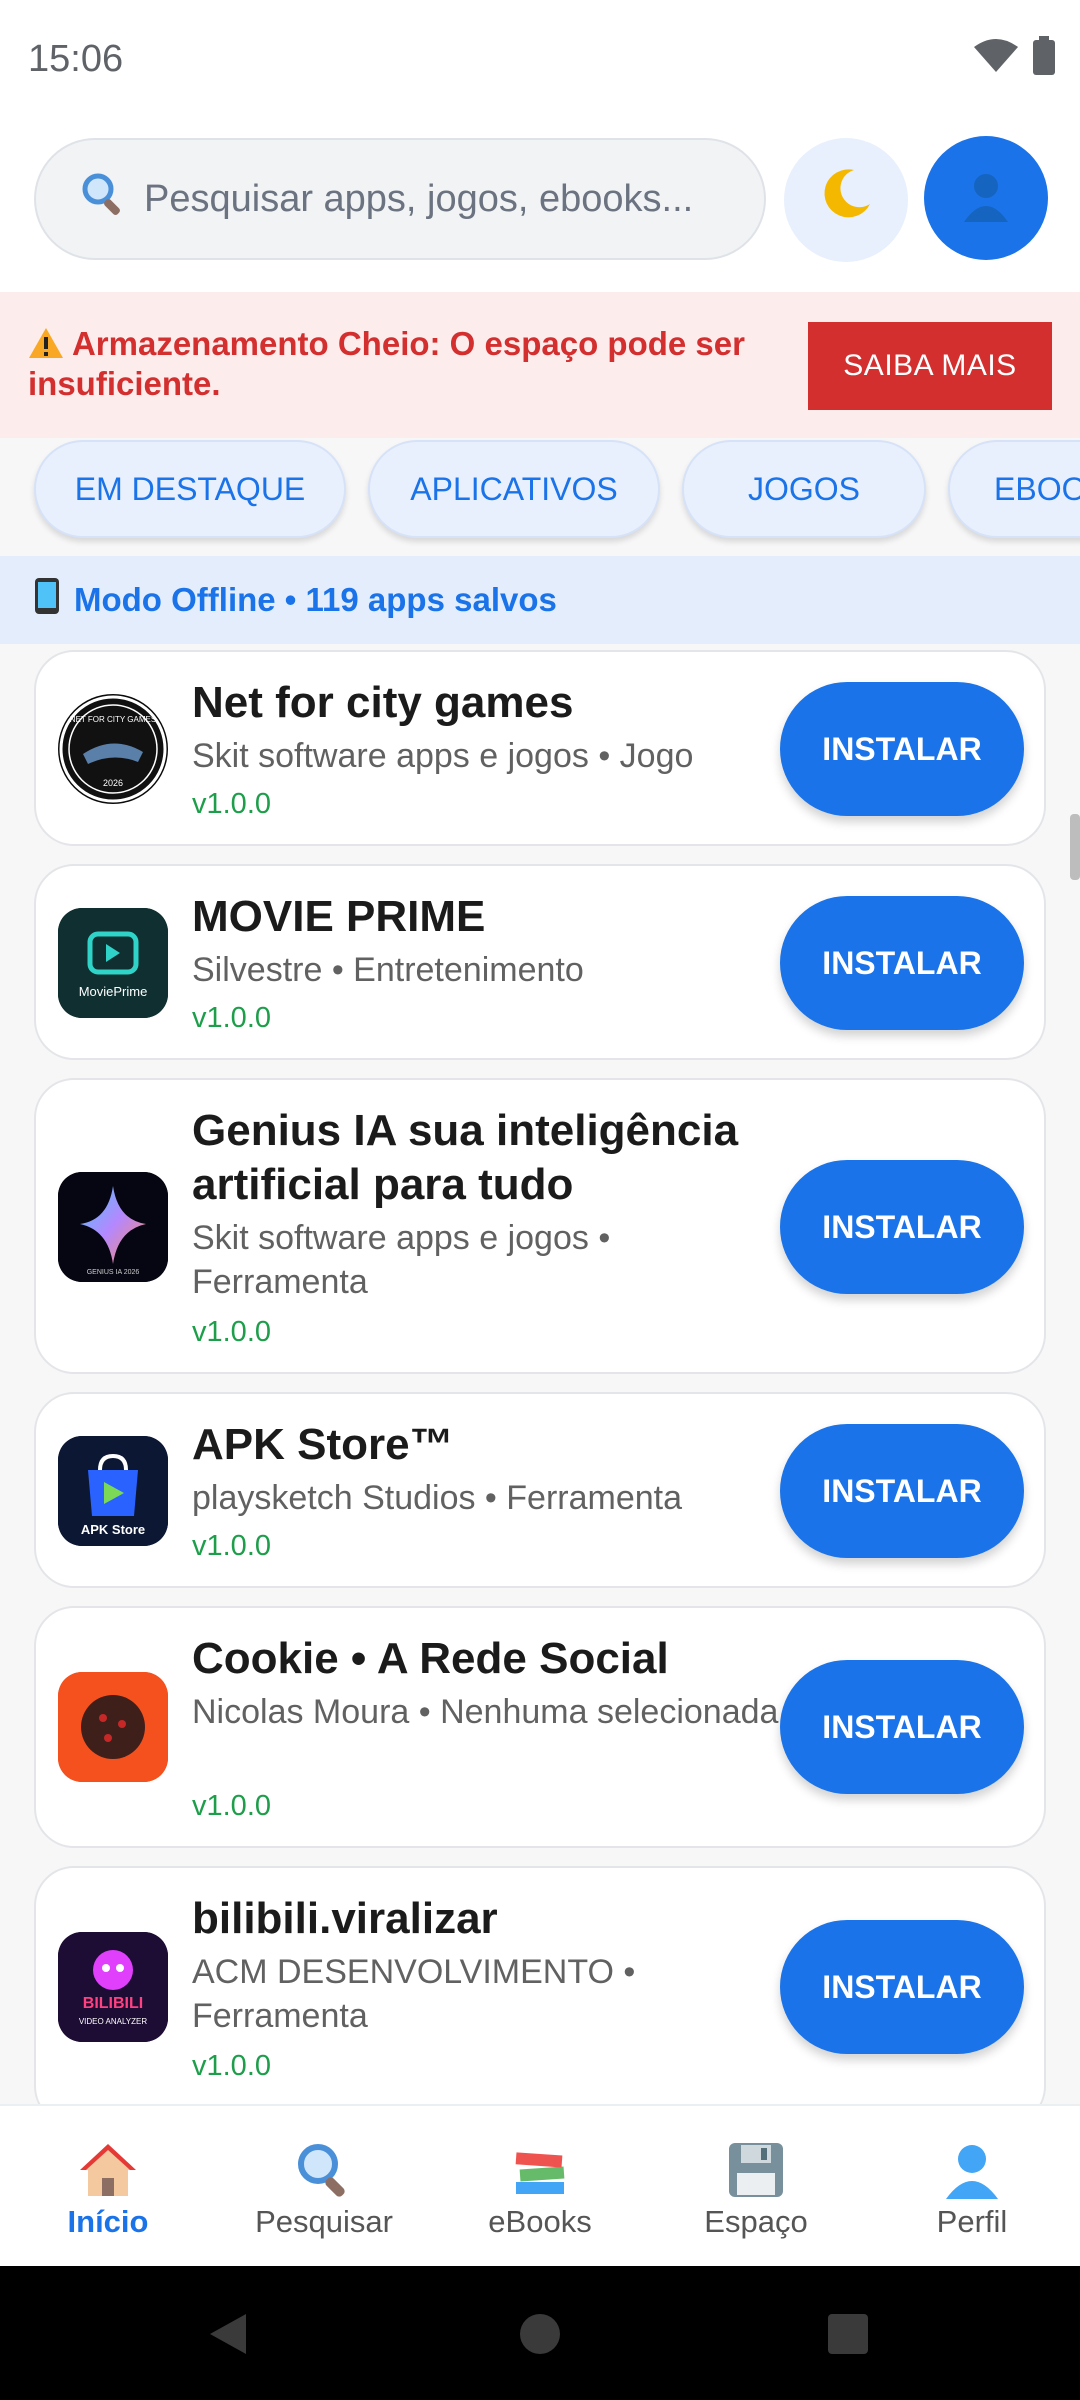 The height and width of the screenshot is (2400, 1080). What do you see at coordinates (514, 489) in the screenshot?
I see `tab-apps: APLICATIVOS` at bounding box center [514, 489].